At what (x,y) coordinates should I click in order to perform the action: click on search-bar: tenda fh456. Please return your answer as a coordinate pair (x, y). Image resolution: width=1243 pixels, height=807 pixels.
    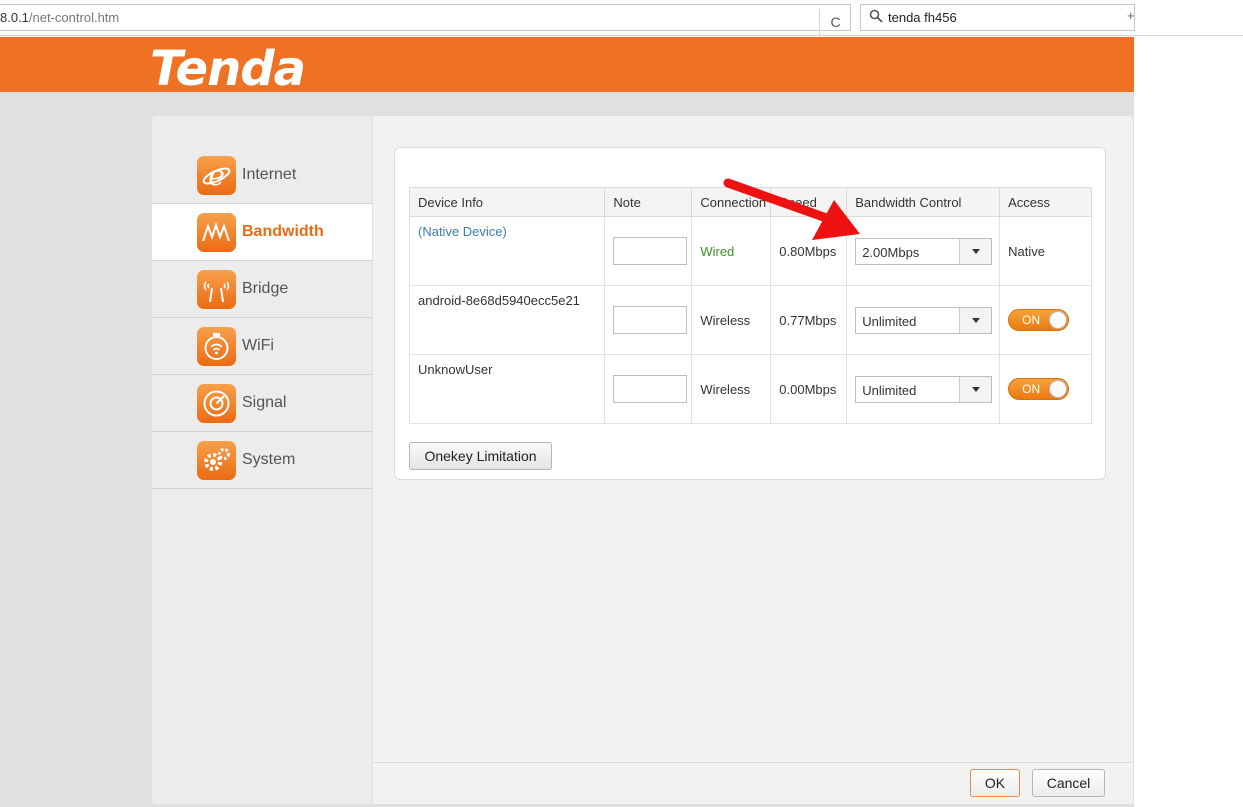
    Looking at the image, I should click on (997, 17).